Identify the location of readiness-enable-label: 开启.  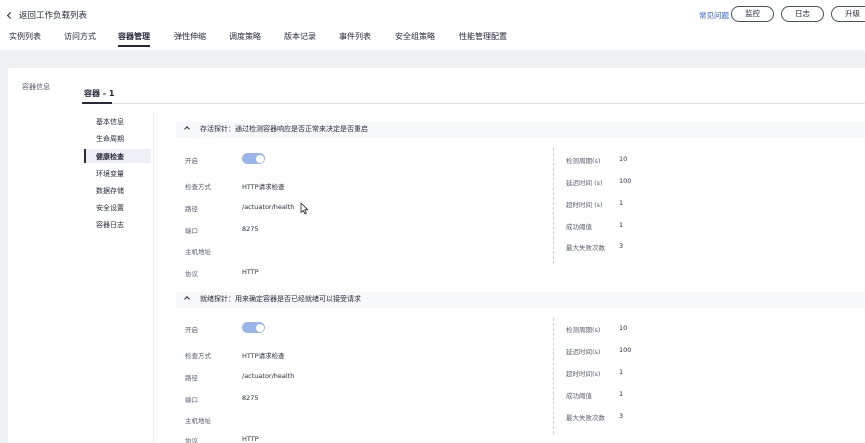
(191, 330).